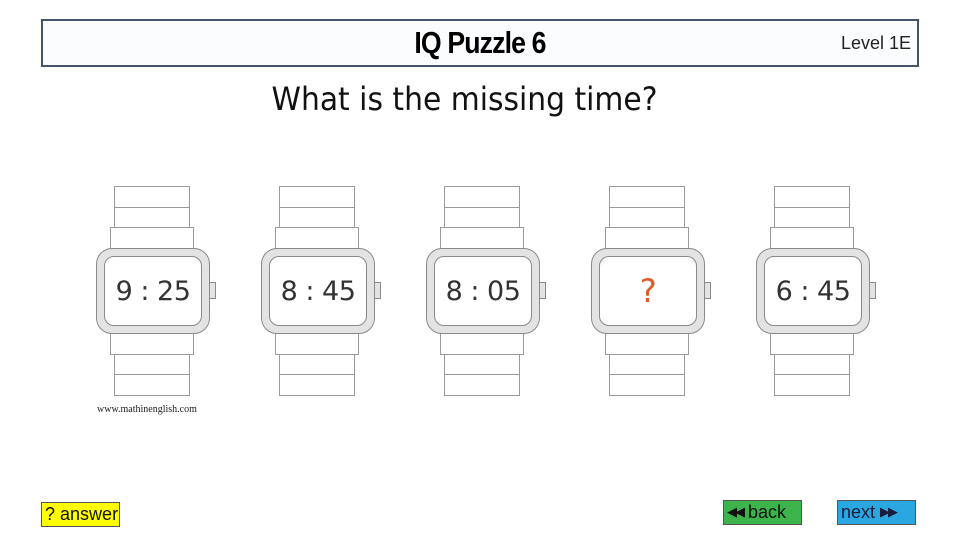  Describe the element at coordinates (147, 409) in the screenshot. I see `credit-text: www.mathinenglish.com` at that location.